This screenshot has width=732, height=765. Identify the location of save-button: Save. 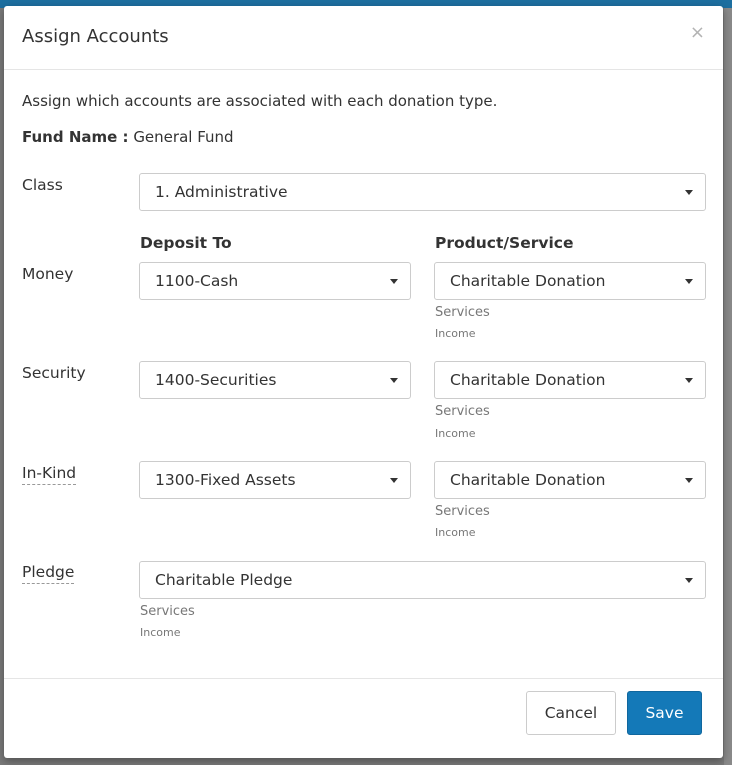
(664, 713).